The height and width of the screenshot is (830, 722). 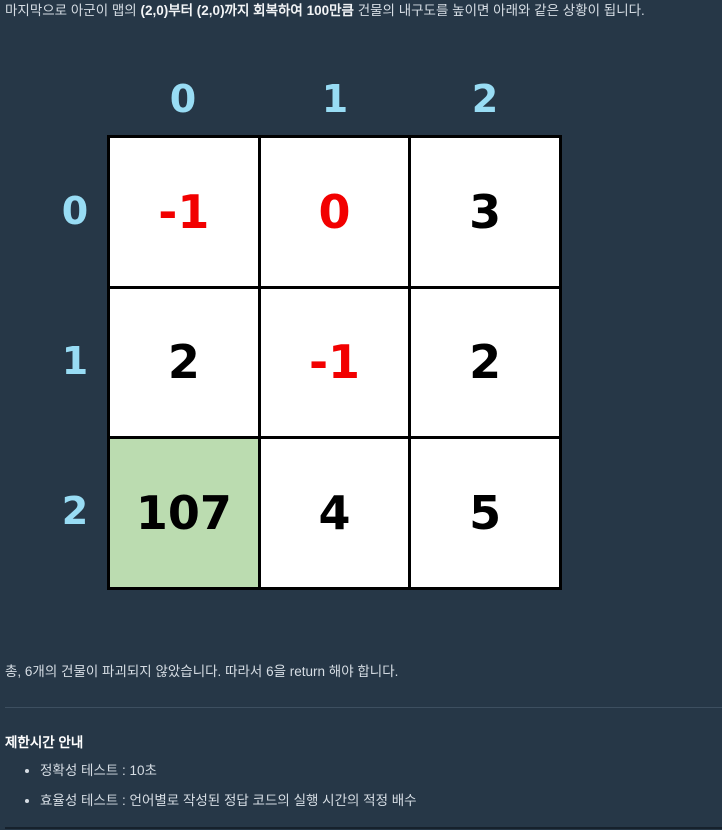 What do you see at coordinates (184, 362) in the screenshot?
I see `grid-cell-1-0: 2` at bounding box center [184, 362].